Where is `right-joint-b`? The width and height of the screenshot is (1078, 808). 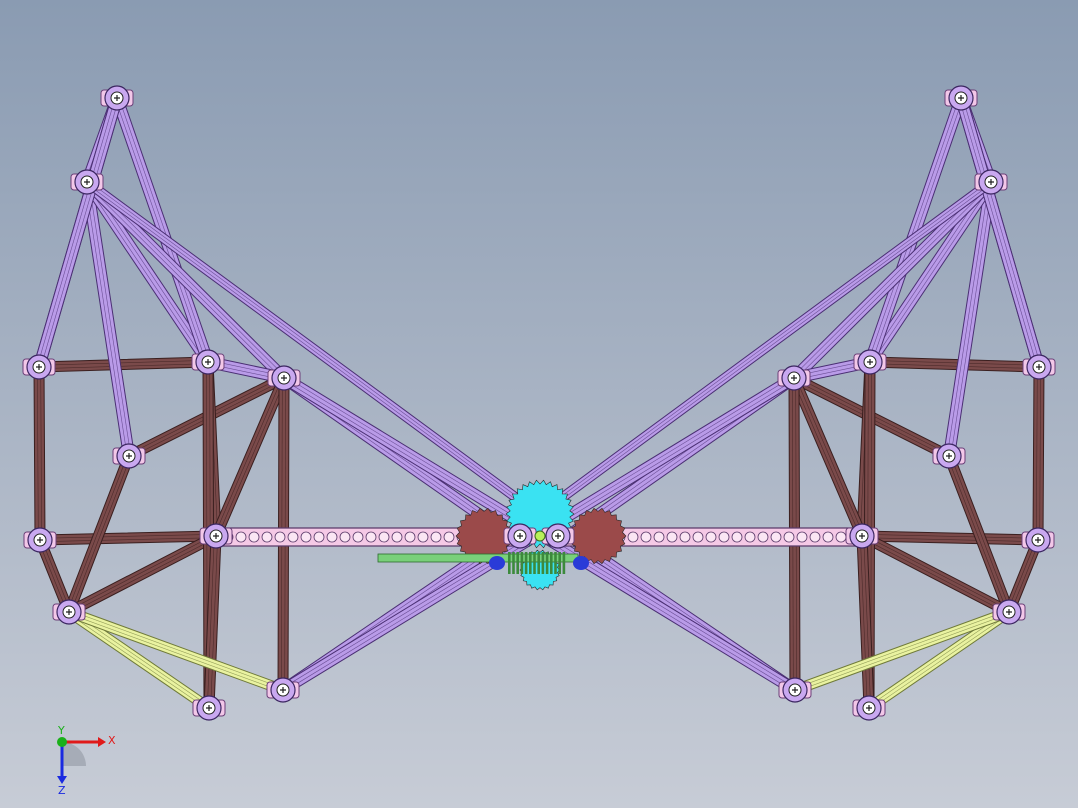
right-joint-b is located at coordinates (991, 182).